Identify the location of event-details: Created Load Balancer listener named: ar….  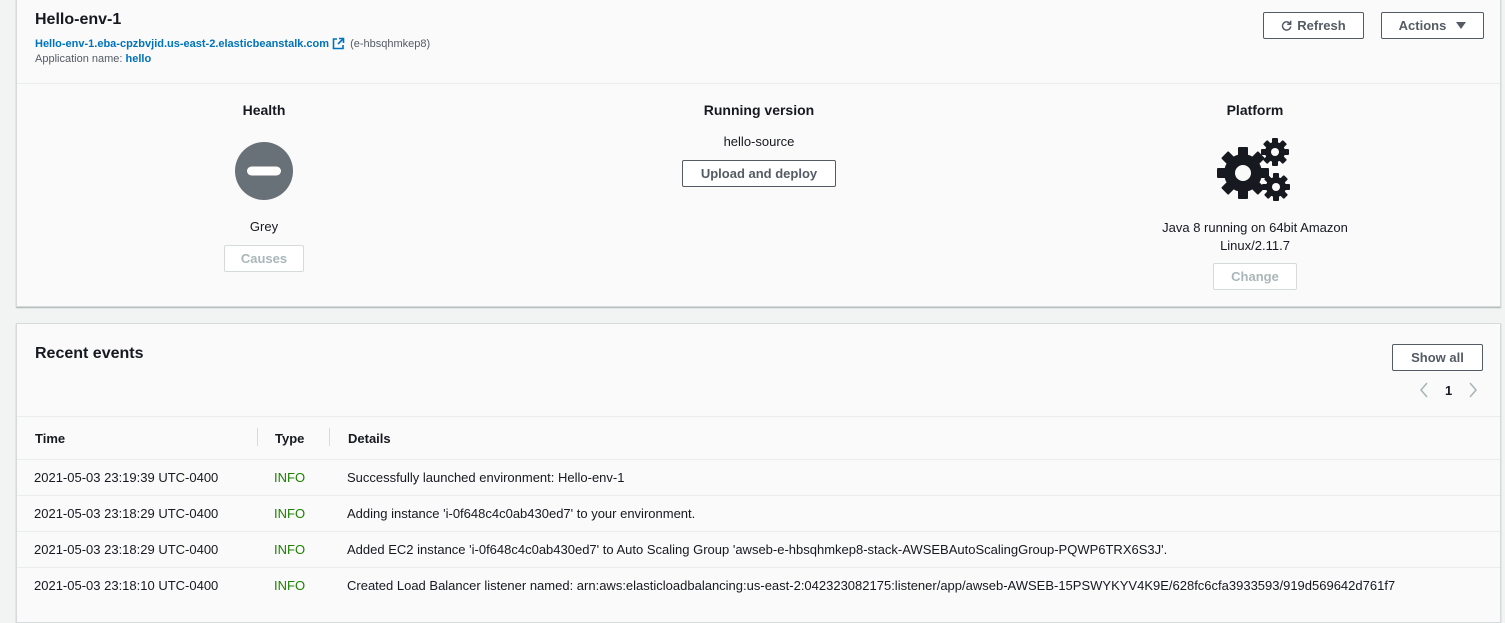
(871, 585).